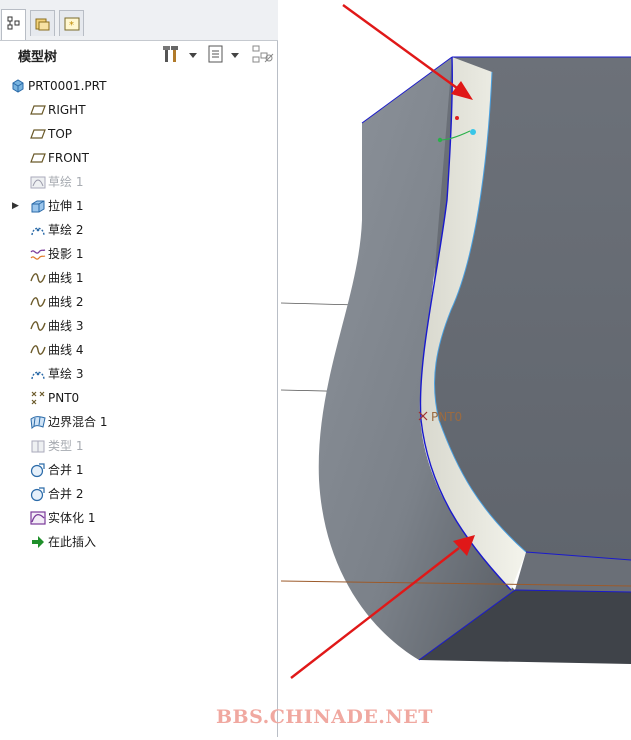  What do you see at coordinates (135, 206) in the screenshot?
I see `tree-item: ▶ 拉伸 1` at bounding box center [135, 206].